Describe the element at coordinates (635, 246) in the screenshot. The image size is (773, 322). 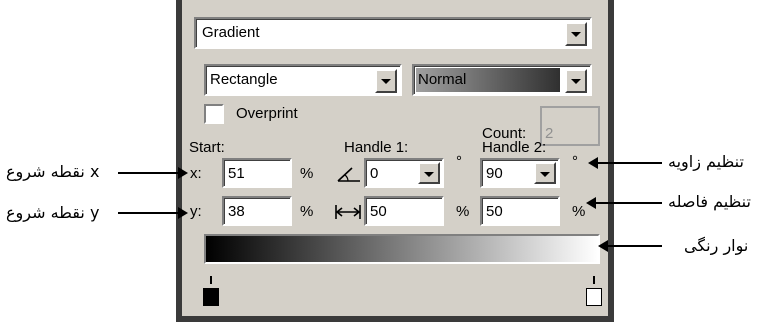
I see `arrow-color-bar-line` at that location.